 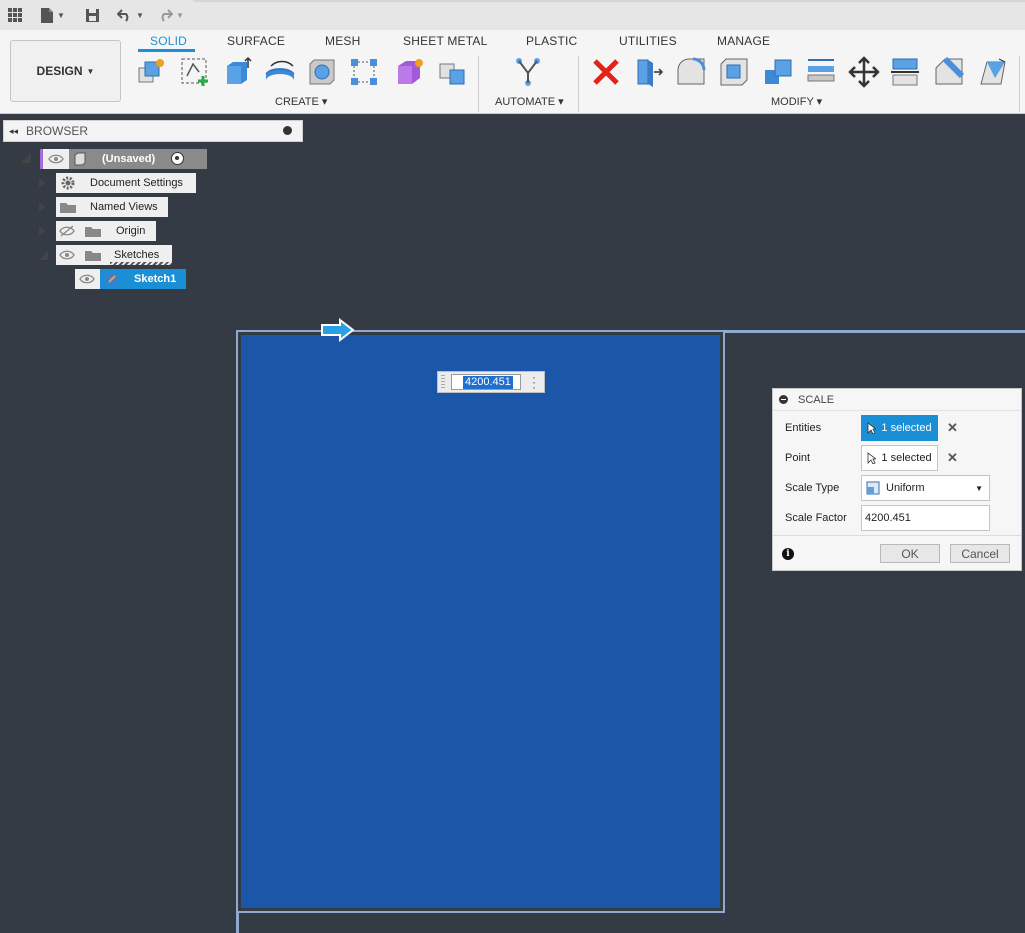 What do you see at coordinates (897, 400) in the screenshot?
I see `dialog-header: SCALE` at bounding box center [897, 400].